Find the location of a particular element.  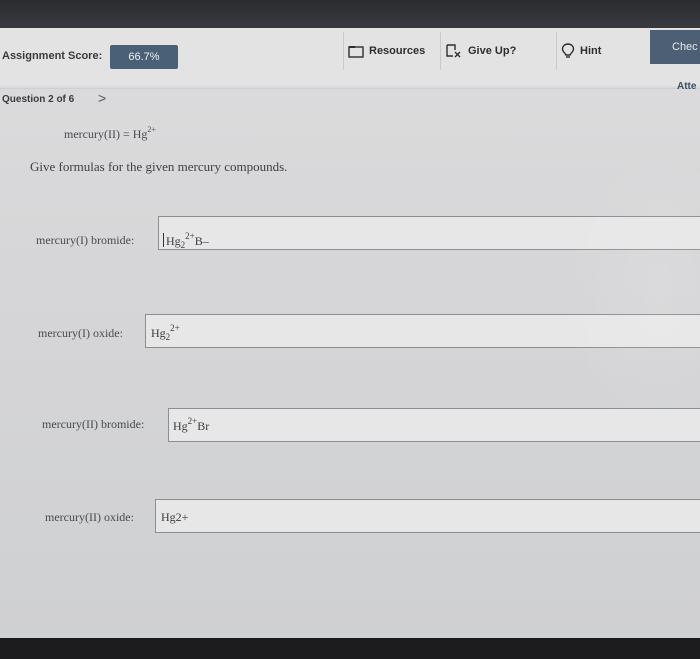

assignment-score-badge: 66.7% is located at coordinates (144, 57).